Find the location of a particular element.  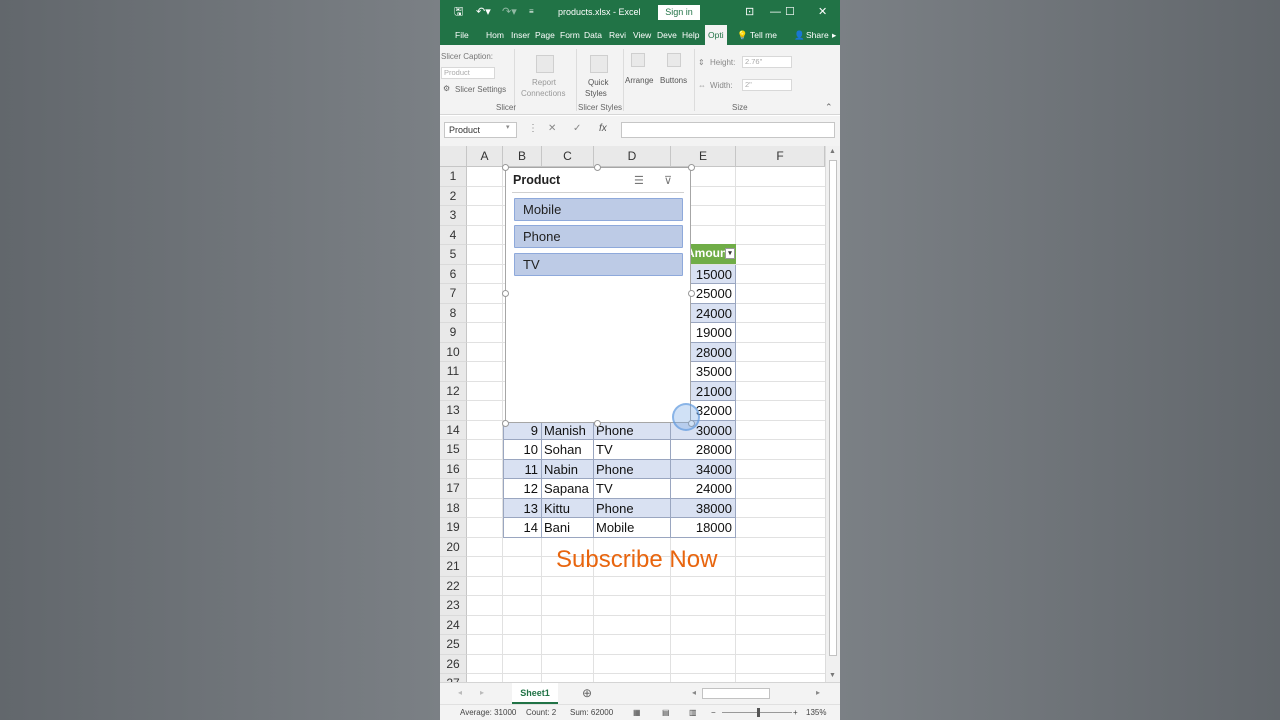

slicer-settings-button: Slicer Settings is located at coordinates (480, 89).